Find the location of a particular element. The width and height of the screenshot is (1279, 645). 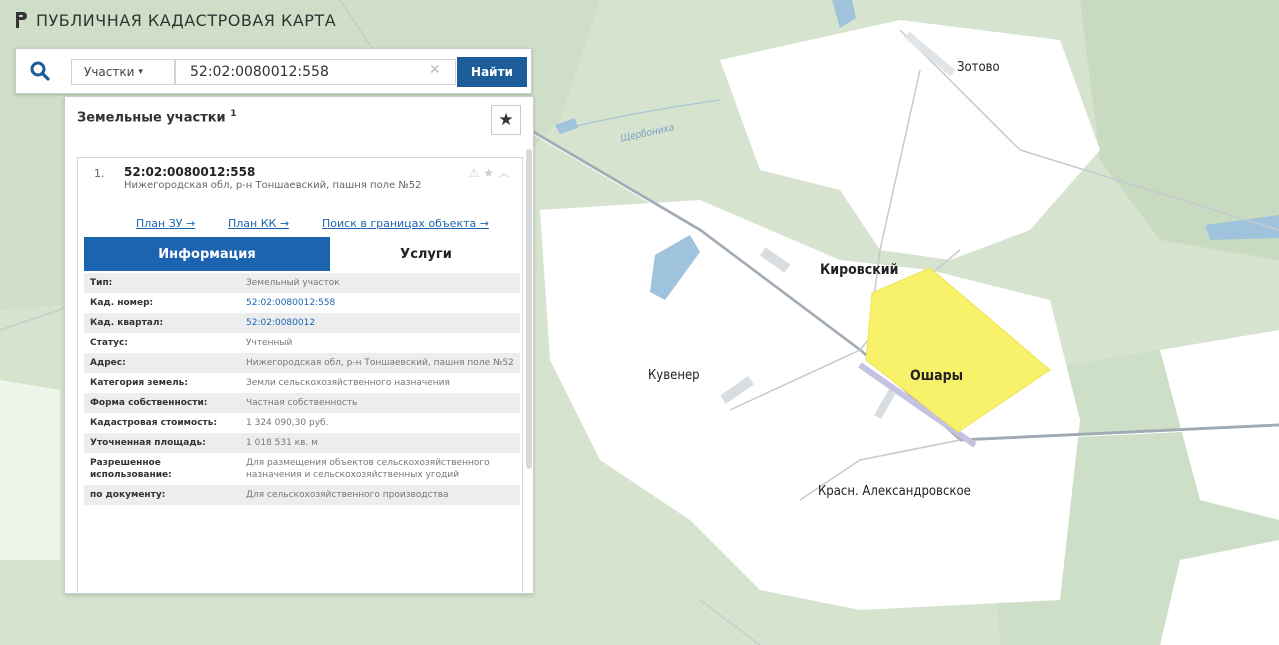

table-row: Статус: Учтенный is located at coordinates (302, 343).